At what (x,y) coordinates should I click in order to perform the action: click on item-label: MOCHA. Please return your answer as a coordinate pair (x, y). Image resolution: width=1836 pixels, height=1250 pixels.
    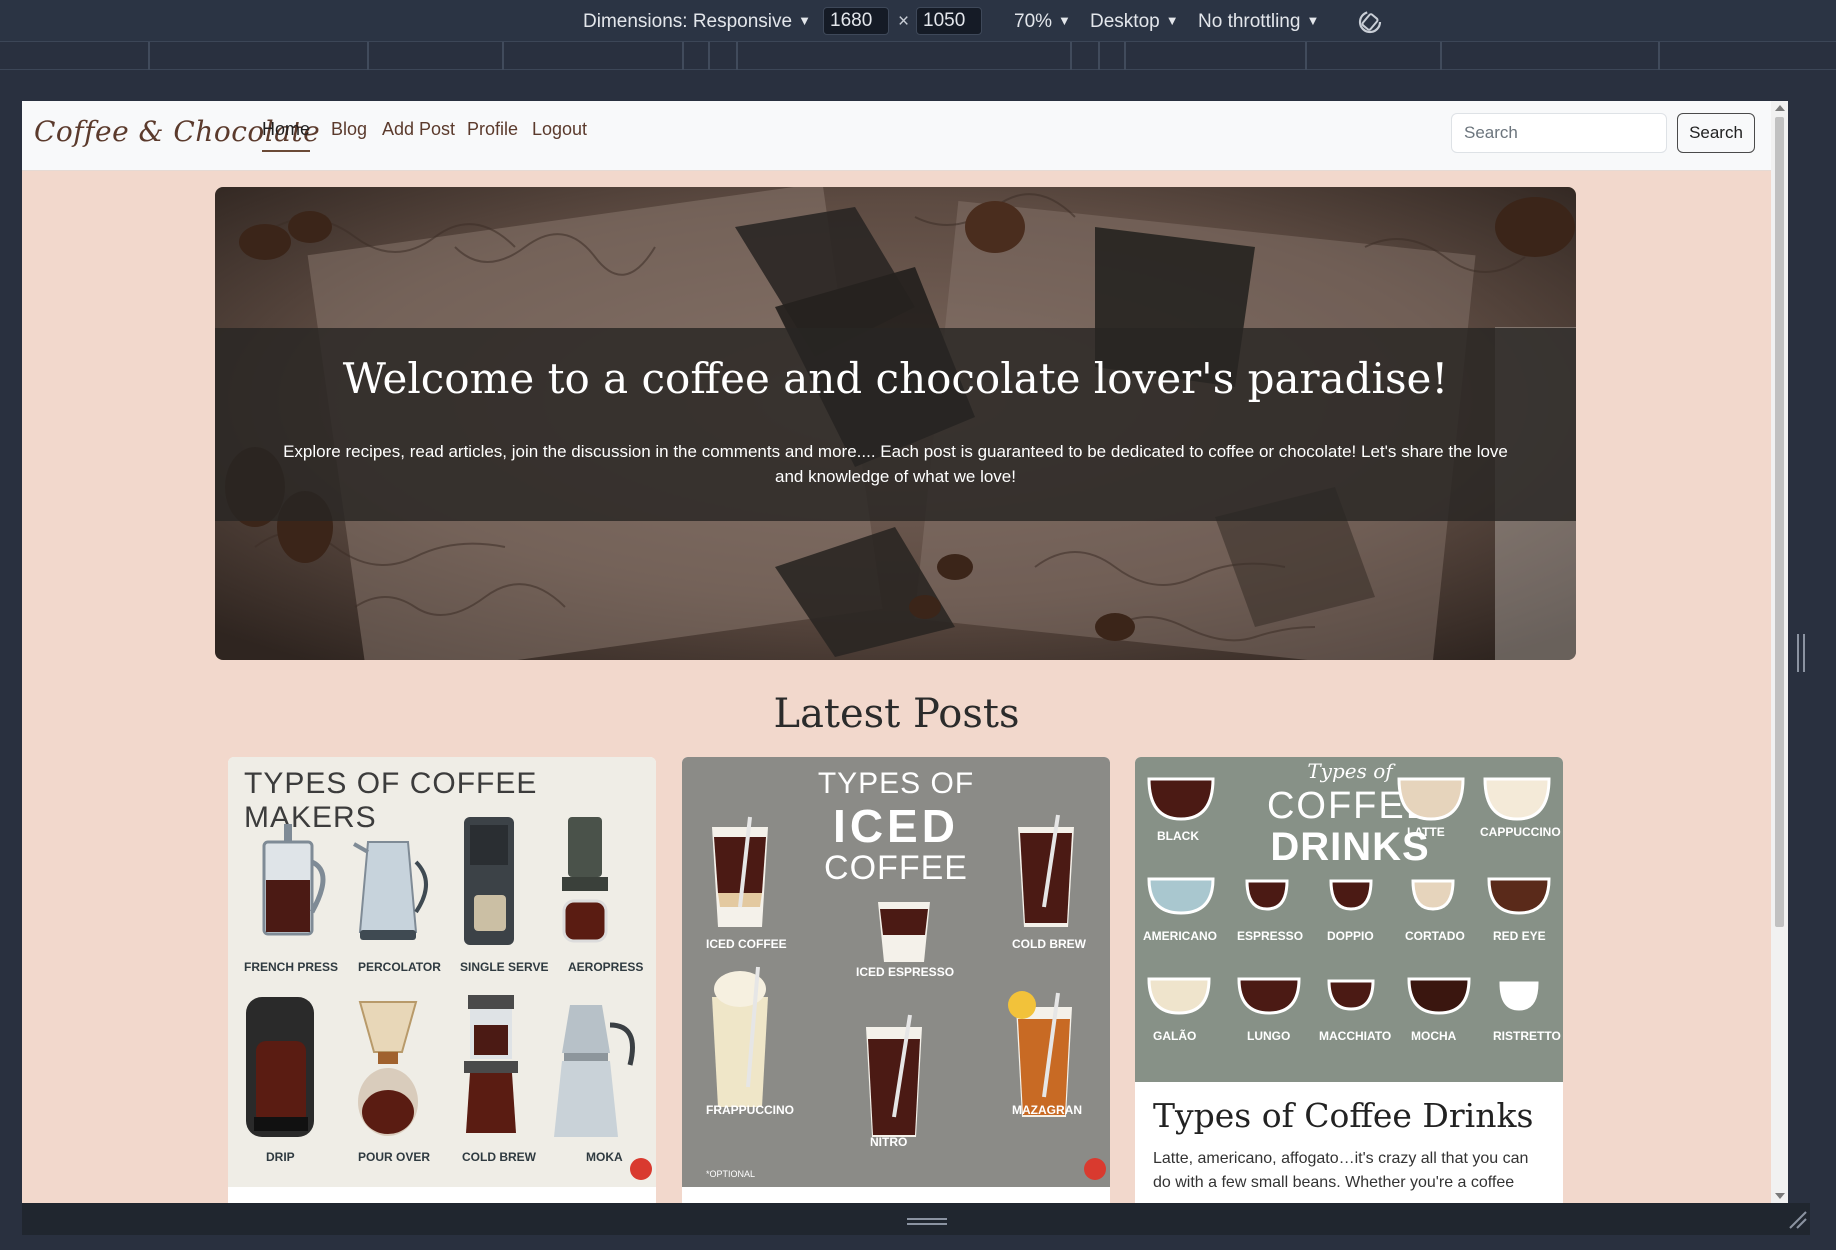
    Looking at the image, I should click on (1434, 1036).